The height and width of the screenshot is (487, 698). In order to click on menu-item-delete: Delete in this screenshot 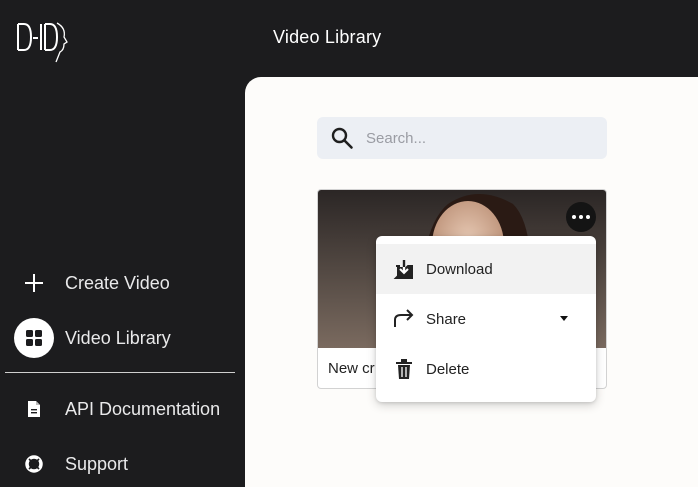, I will do `click(486, 369)`.